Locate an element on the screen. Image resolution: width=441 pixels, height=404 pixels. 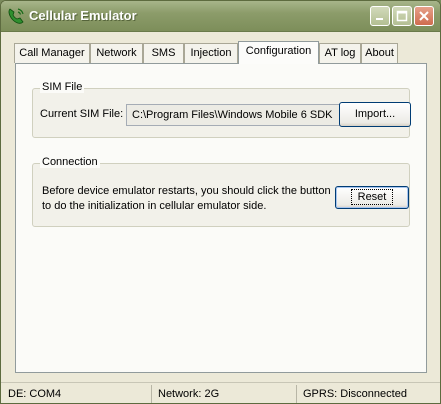
tab-at-log: AT log is located at coordinates (340, 53).